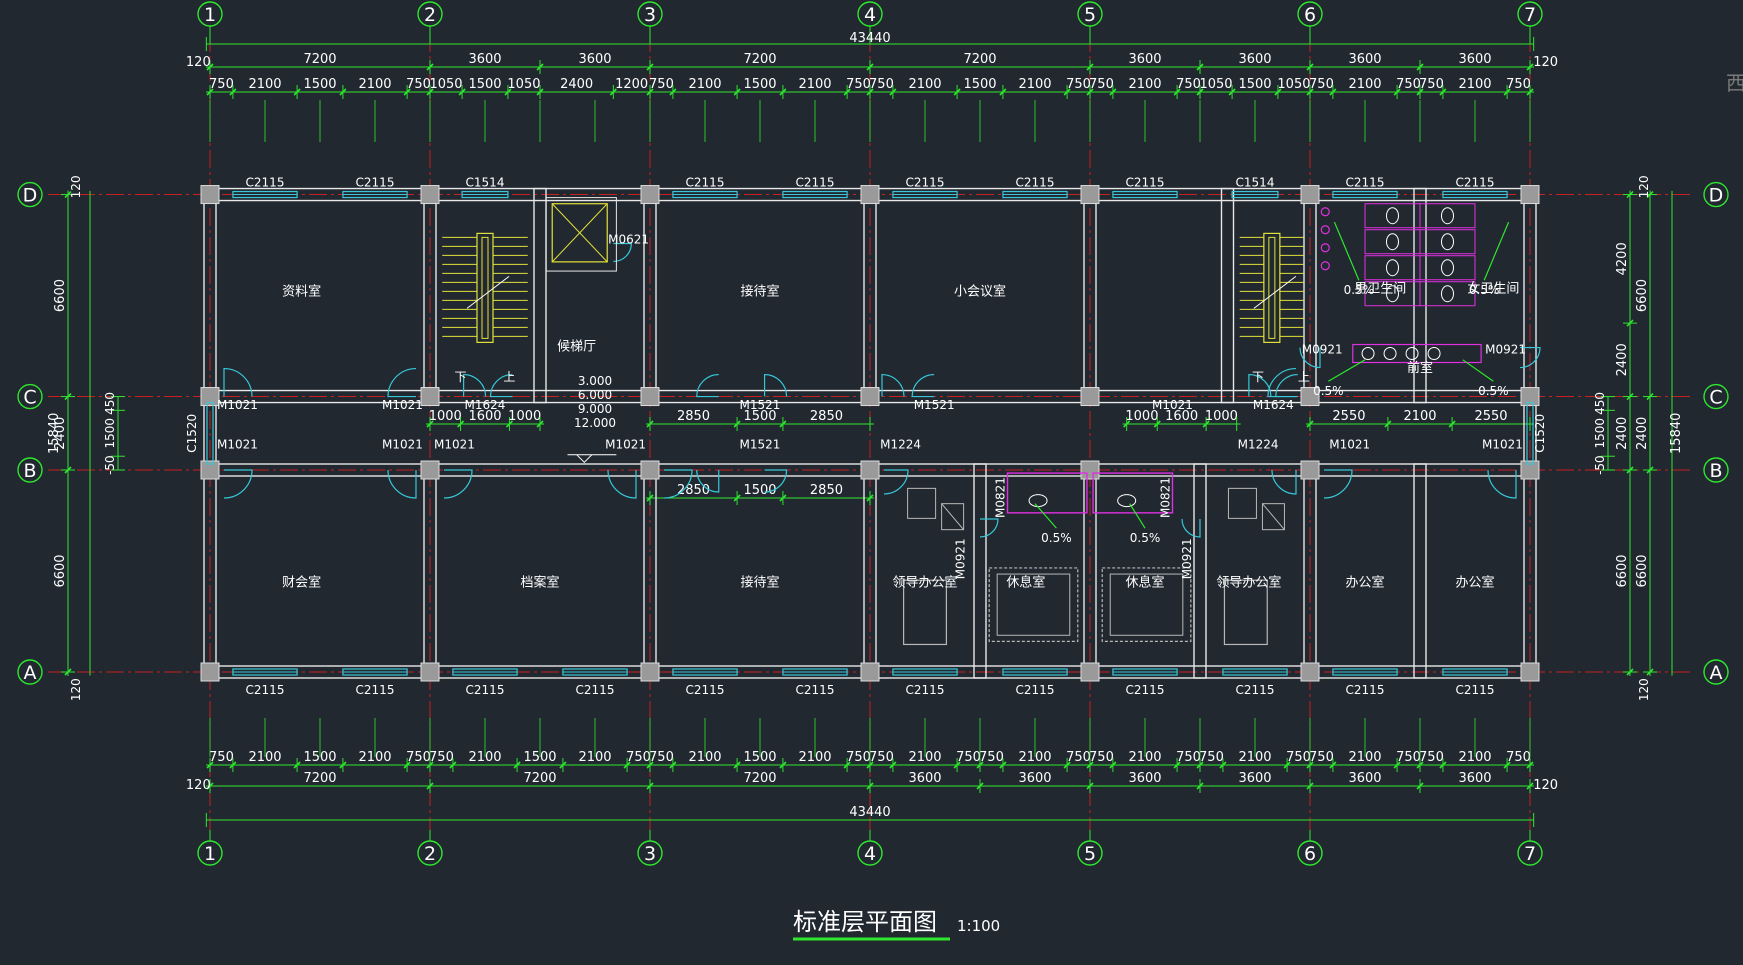 This screenshot has width=1743, height=965. I want to click on dim-right-bays-outer-label-2: 6600, so click(1642, 295).